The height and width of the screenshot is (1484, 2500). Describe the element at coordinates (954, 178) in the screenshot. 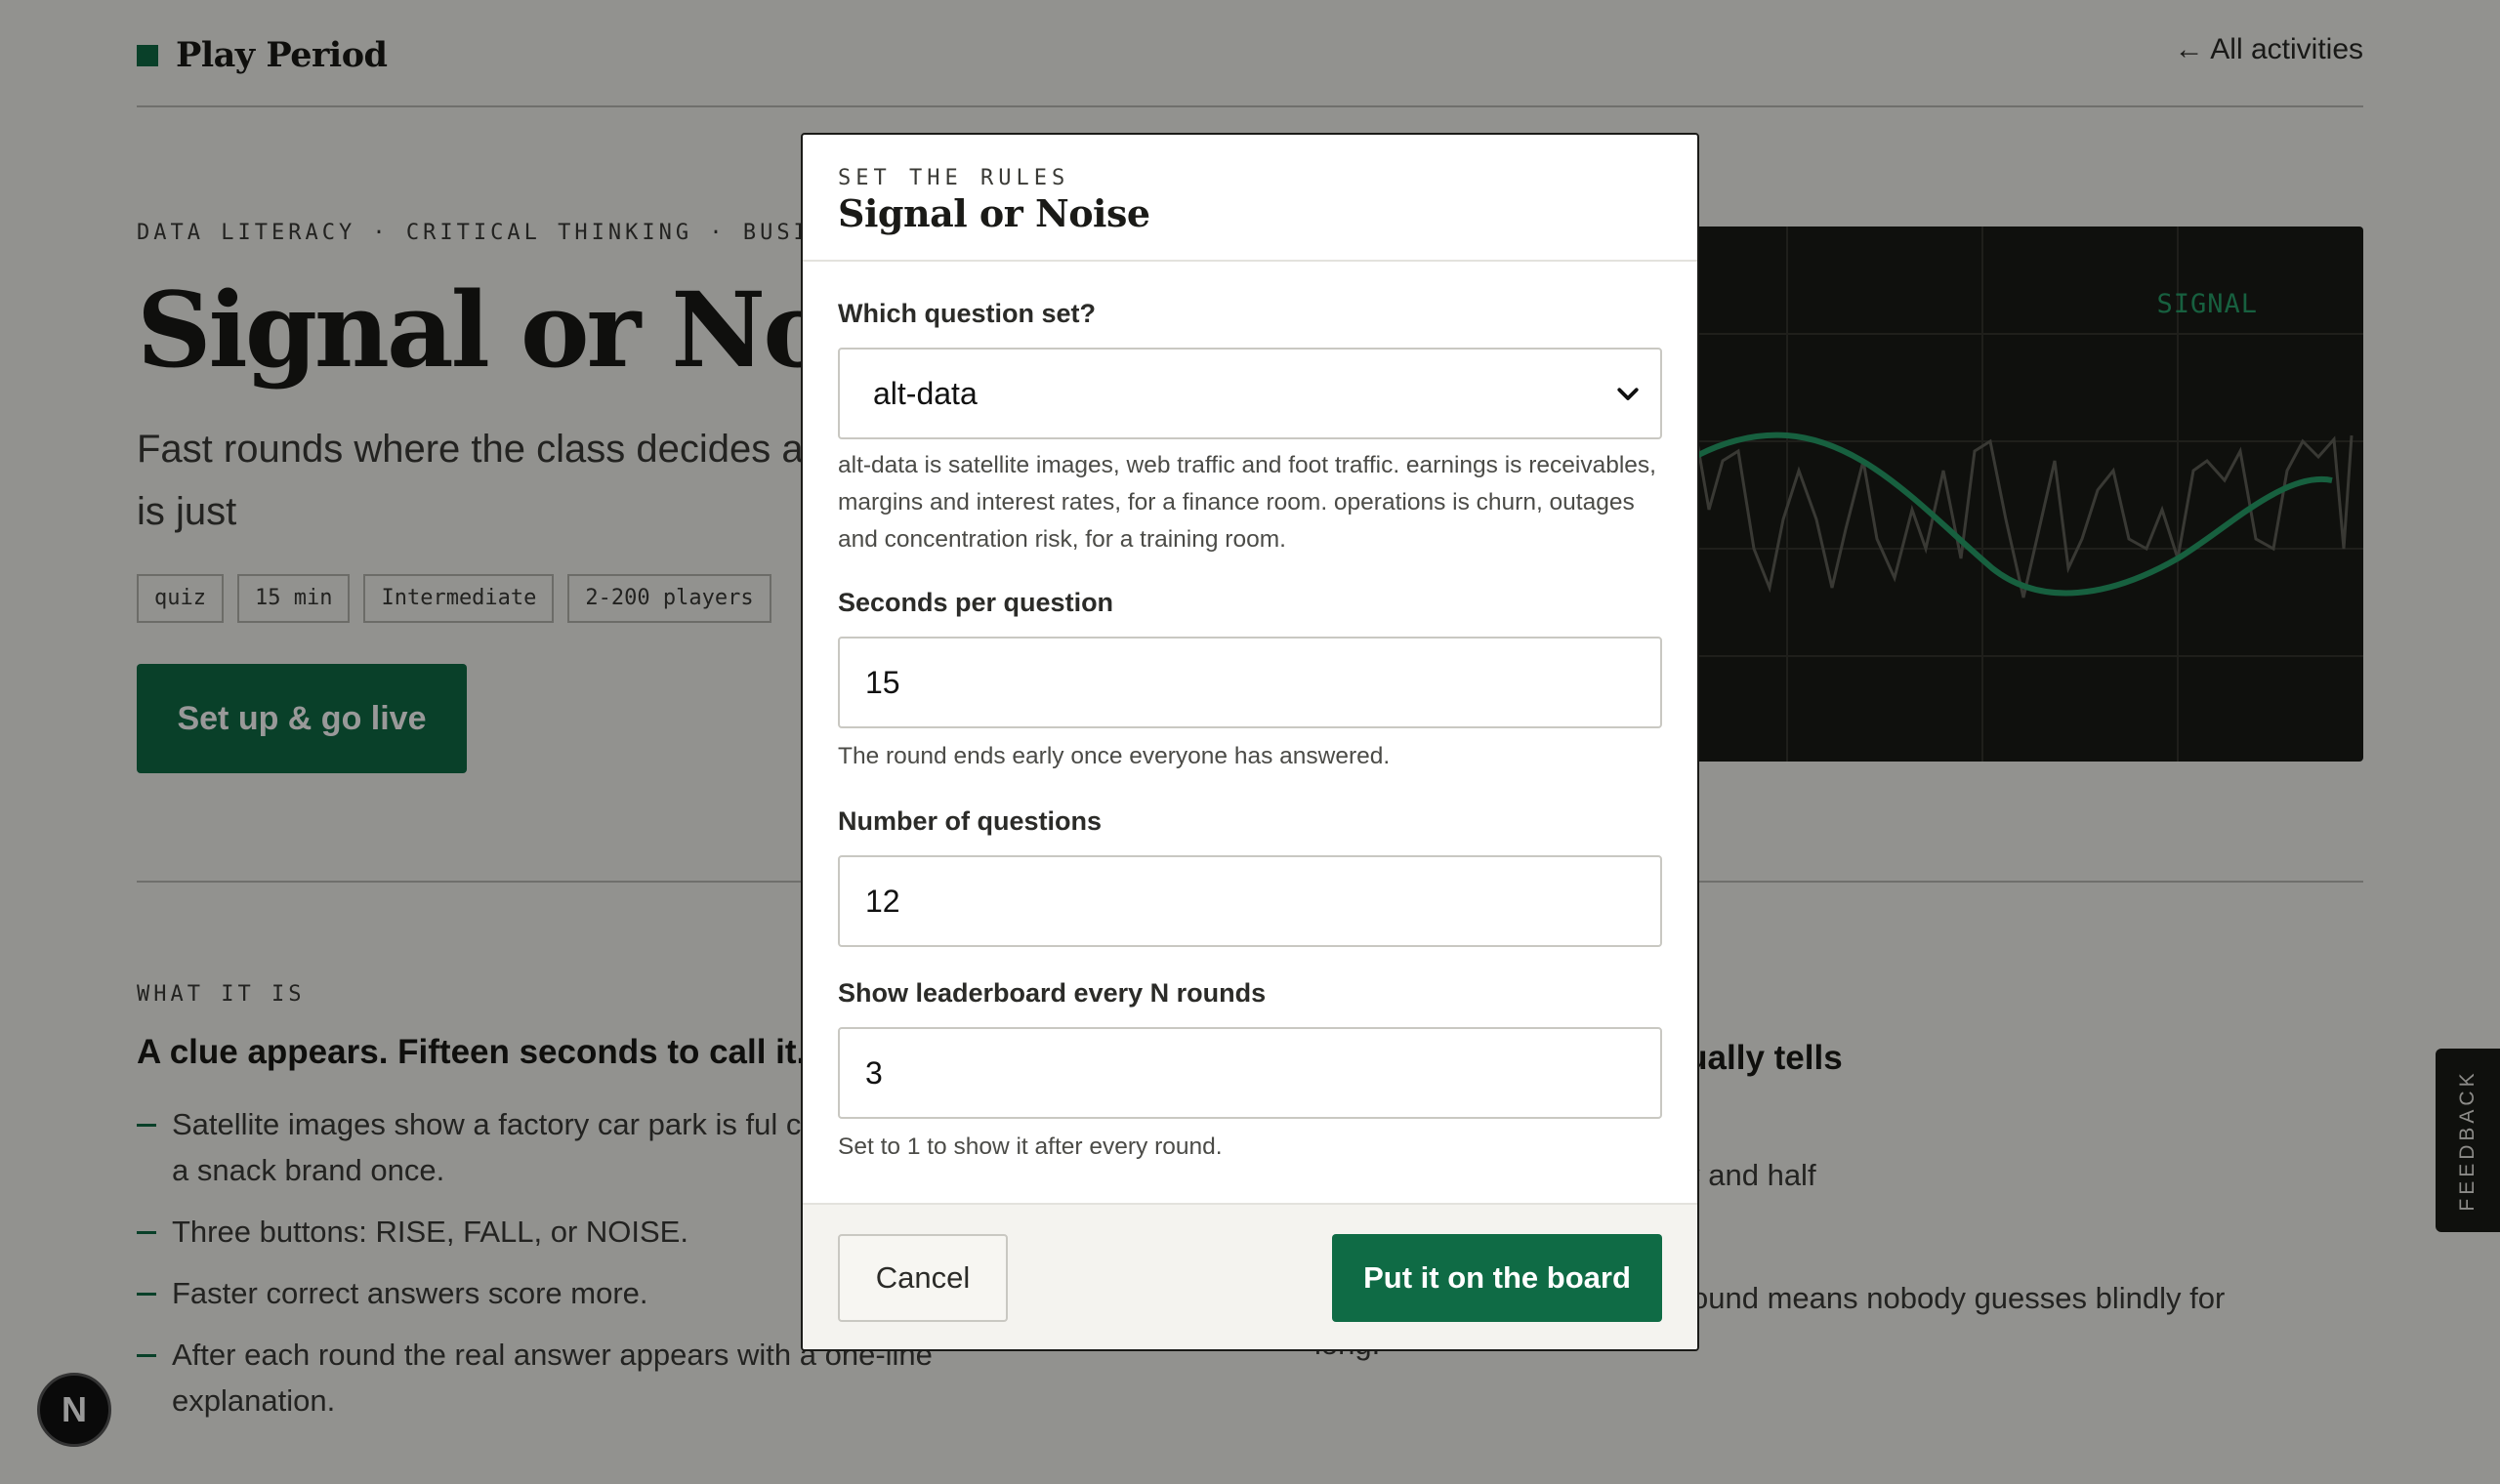

I see `modal-eyebrow: SET THE RULES` at that location.